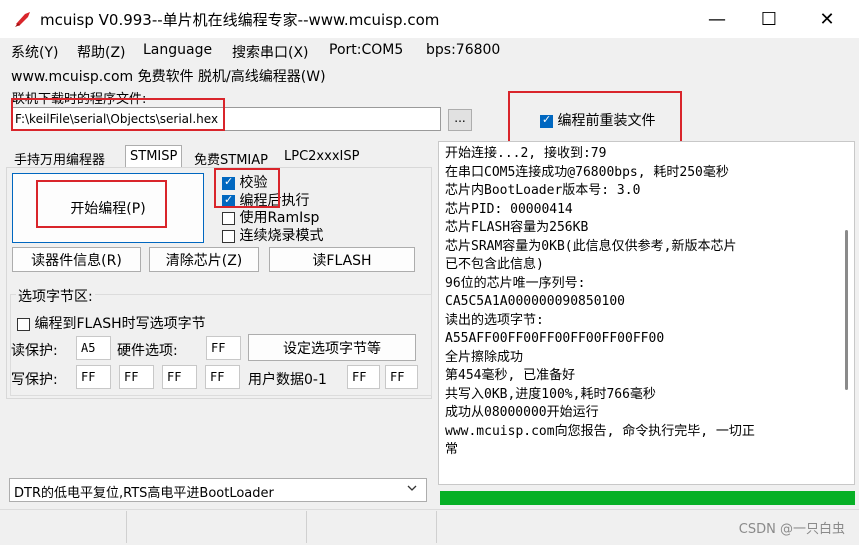 The width and height of the screenshot is (859, 545). Describe the element at coordinates (120, 324) in the screenshot. I see `write-option-bytes-label: 编程到FLASH时写选项字节` at that location.